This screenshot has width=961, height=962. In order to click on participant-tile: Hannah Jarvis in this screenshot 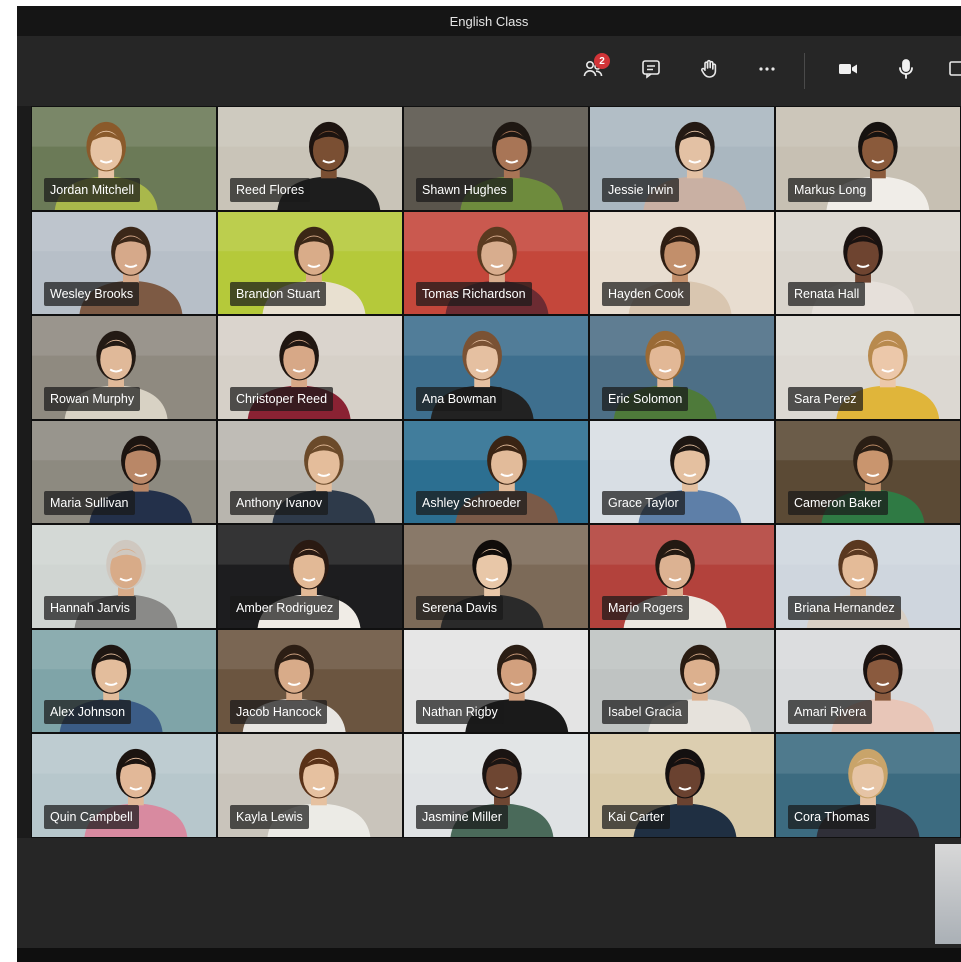, I will do `click(124, 576)`.